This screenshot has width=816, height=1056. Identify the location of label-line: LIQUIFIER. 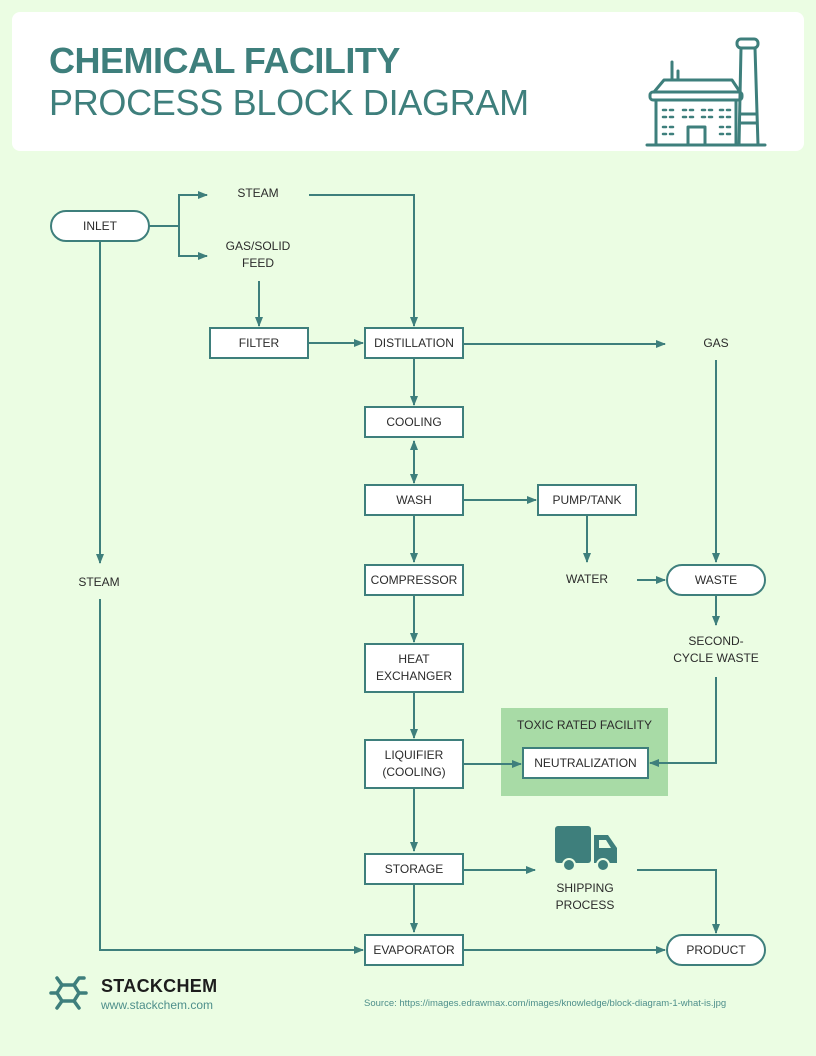
(414, 755).